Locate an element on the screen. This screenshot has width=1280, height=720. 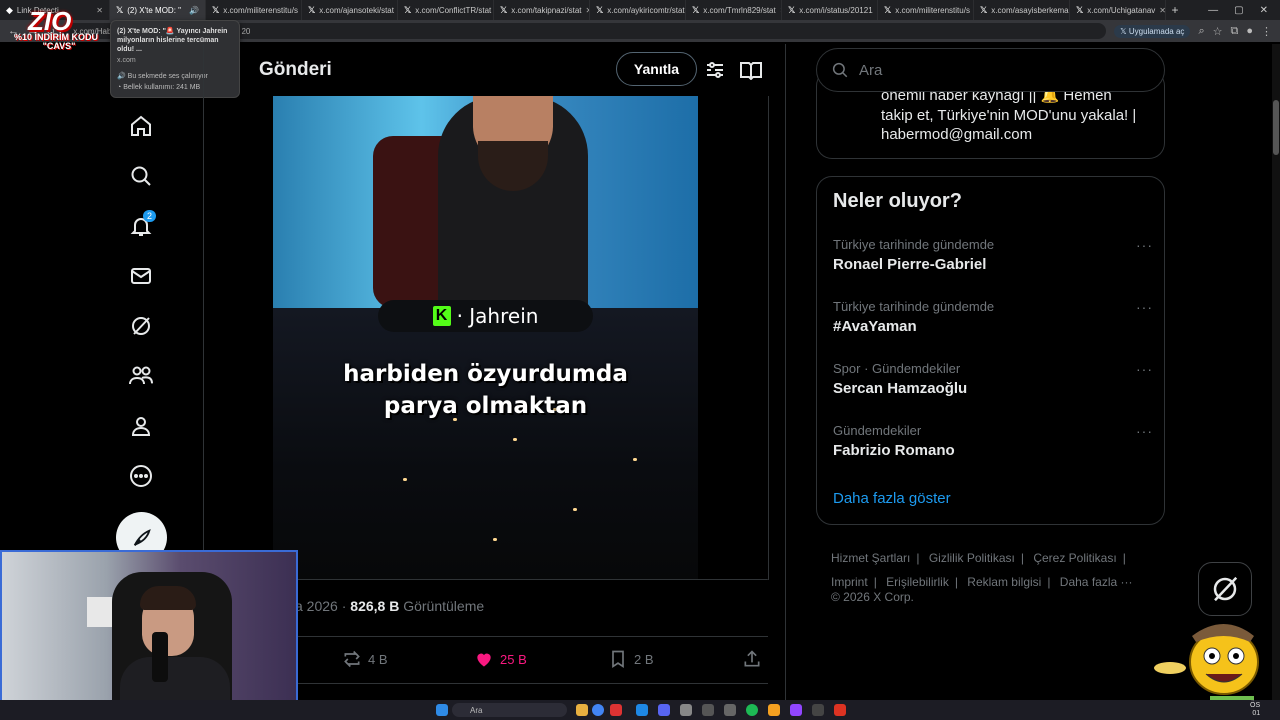
folder-icon is located at coordinates (582, 710).